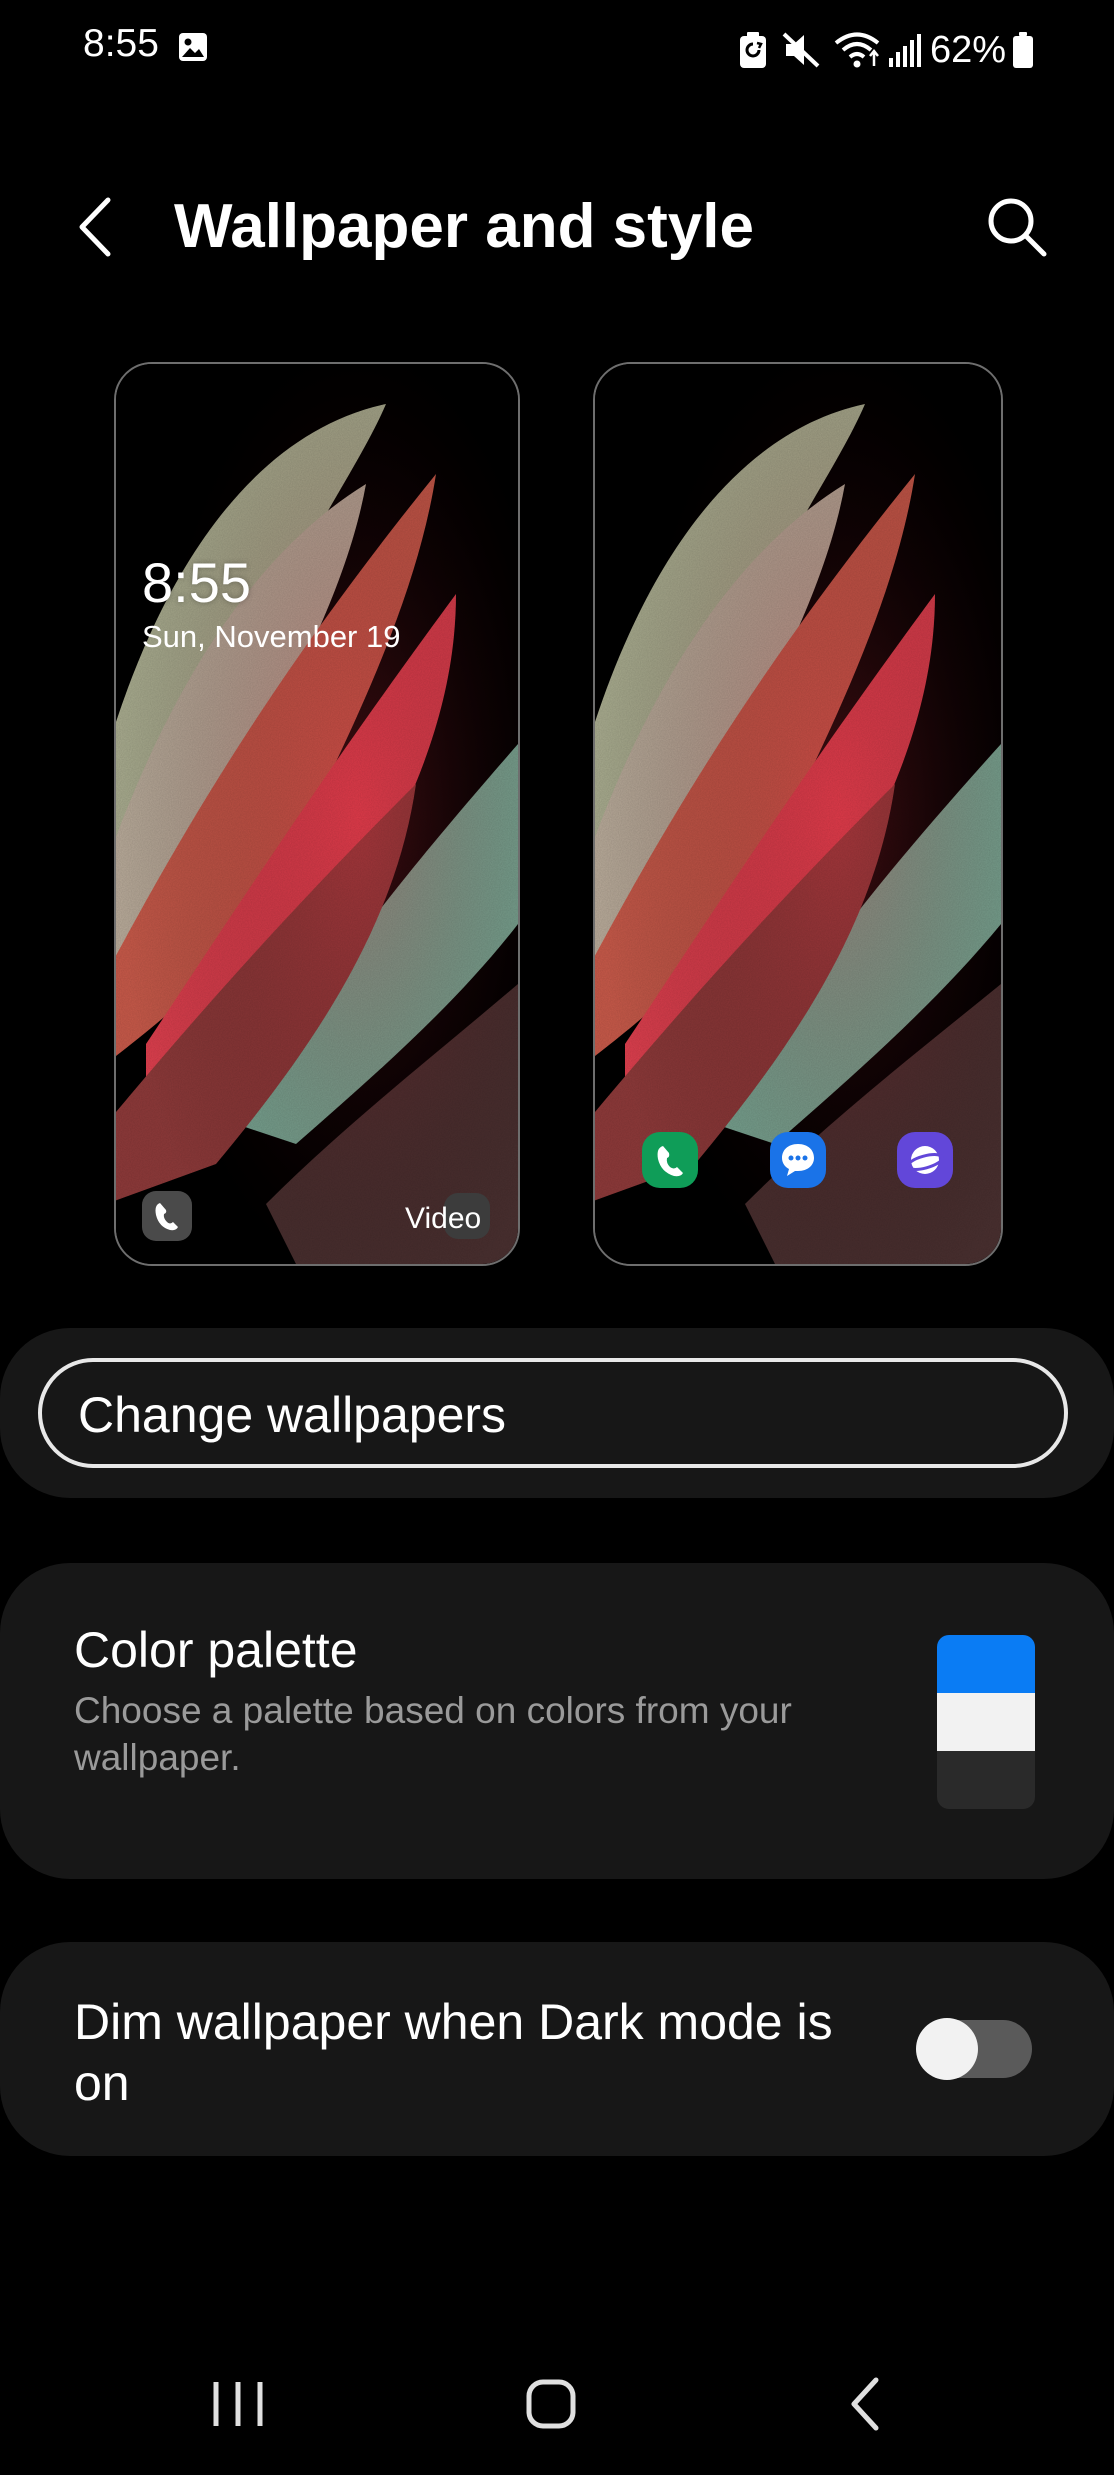 This screenshot has height=2475, width=1114. Describe the element at coordinates (95, 227) in the screenshot. I see `back-arrow-icon` at that location.